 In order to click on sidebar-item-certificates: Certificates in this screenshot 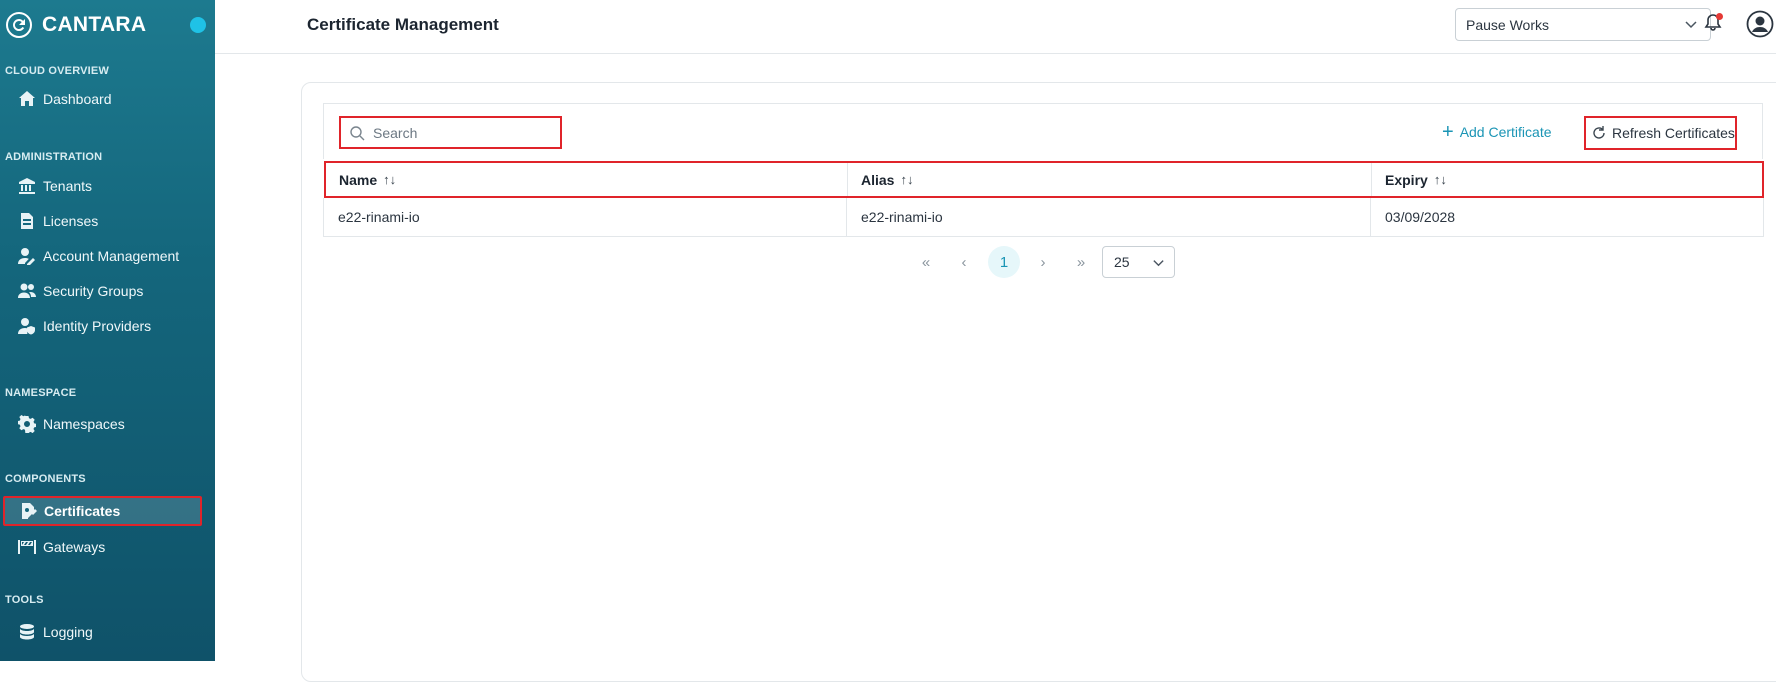, I will do `click(102, 511)`.